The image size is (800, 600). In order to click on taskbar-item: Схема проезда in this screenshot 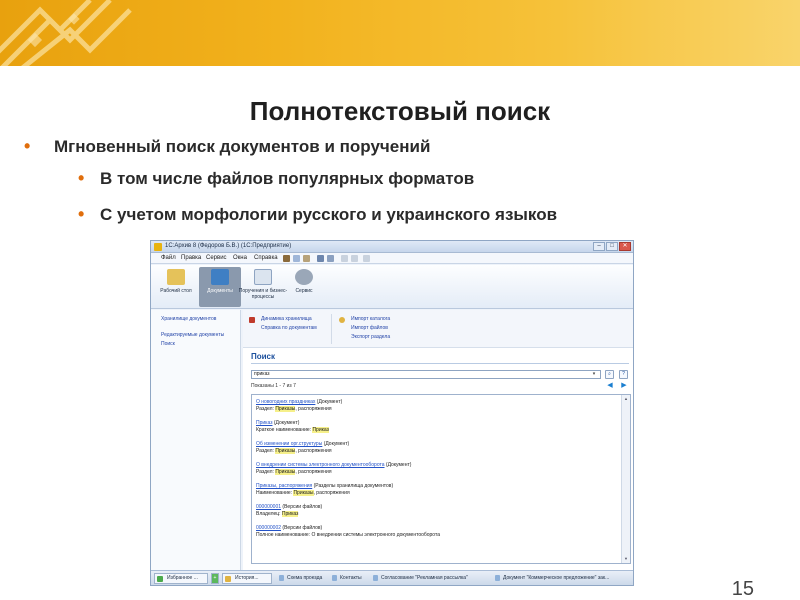, I will do `click(300, 578)`.